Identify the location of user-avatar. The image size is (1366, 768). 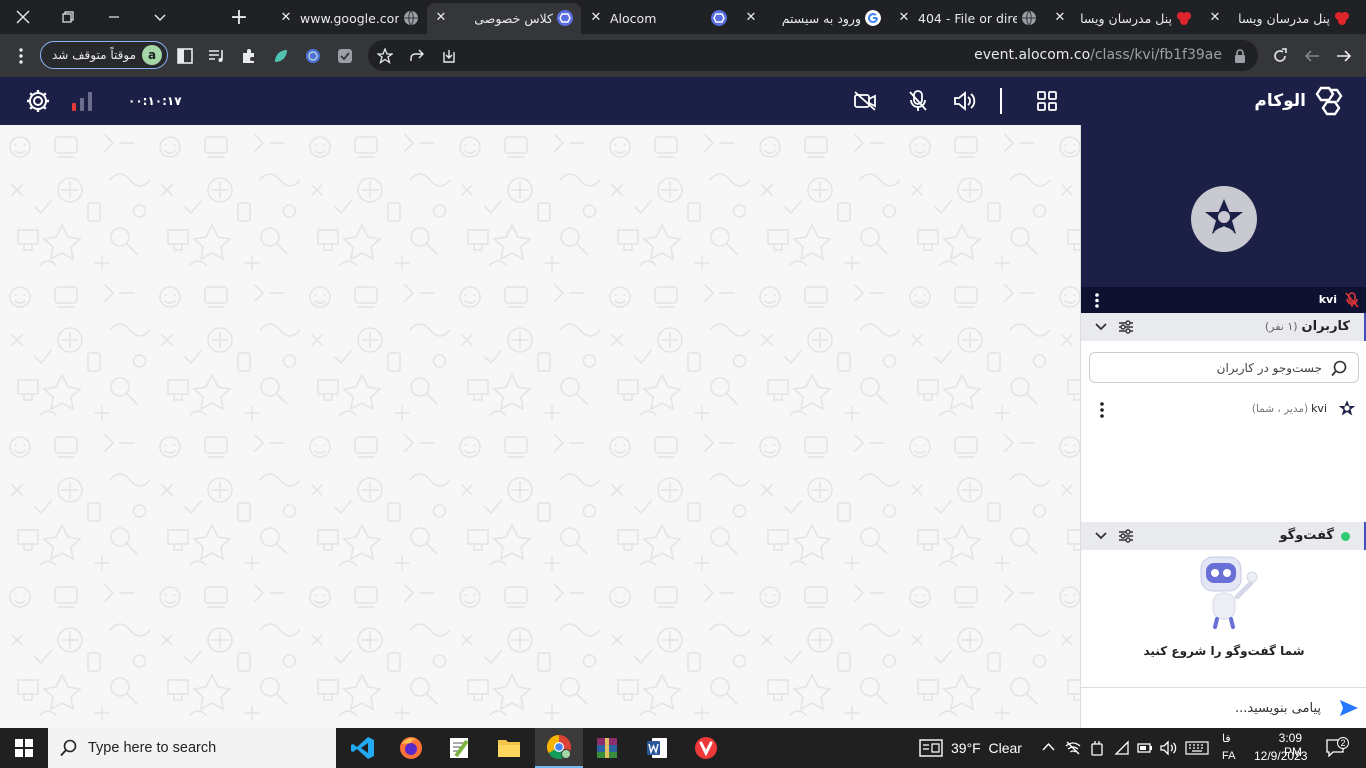
(1224, 219).